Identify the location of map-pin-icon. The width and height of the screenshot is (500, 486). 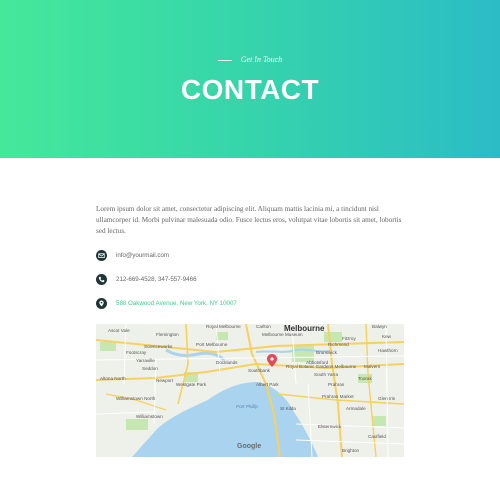
(101, 303).